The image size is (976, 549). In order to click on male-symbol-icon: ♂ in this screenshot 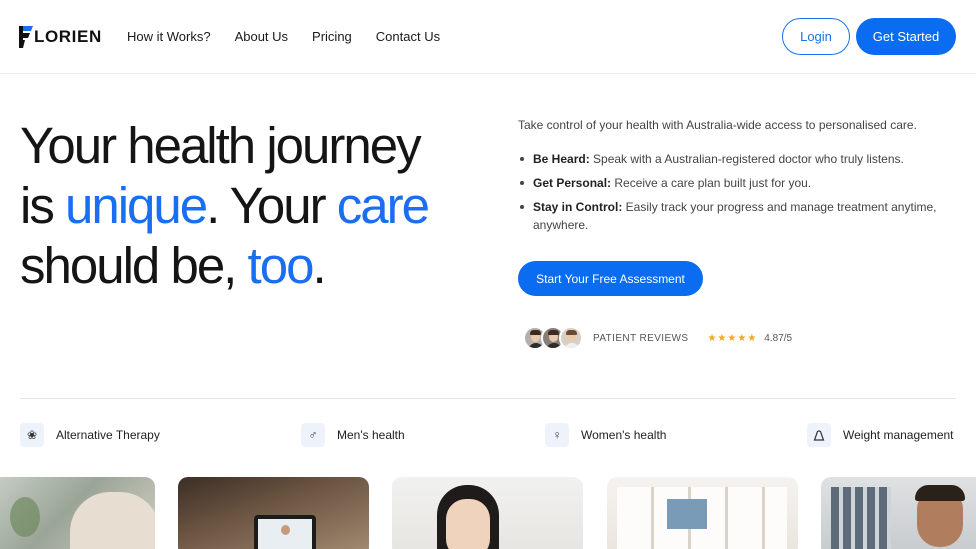, I will do `click(313, 435)`.